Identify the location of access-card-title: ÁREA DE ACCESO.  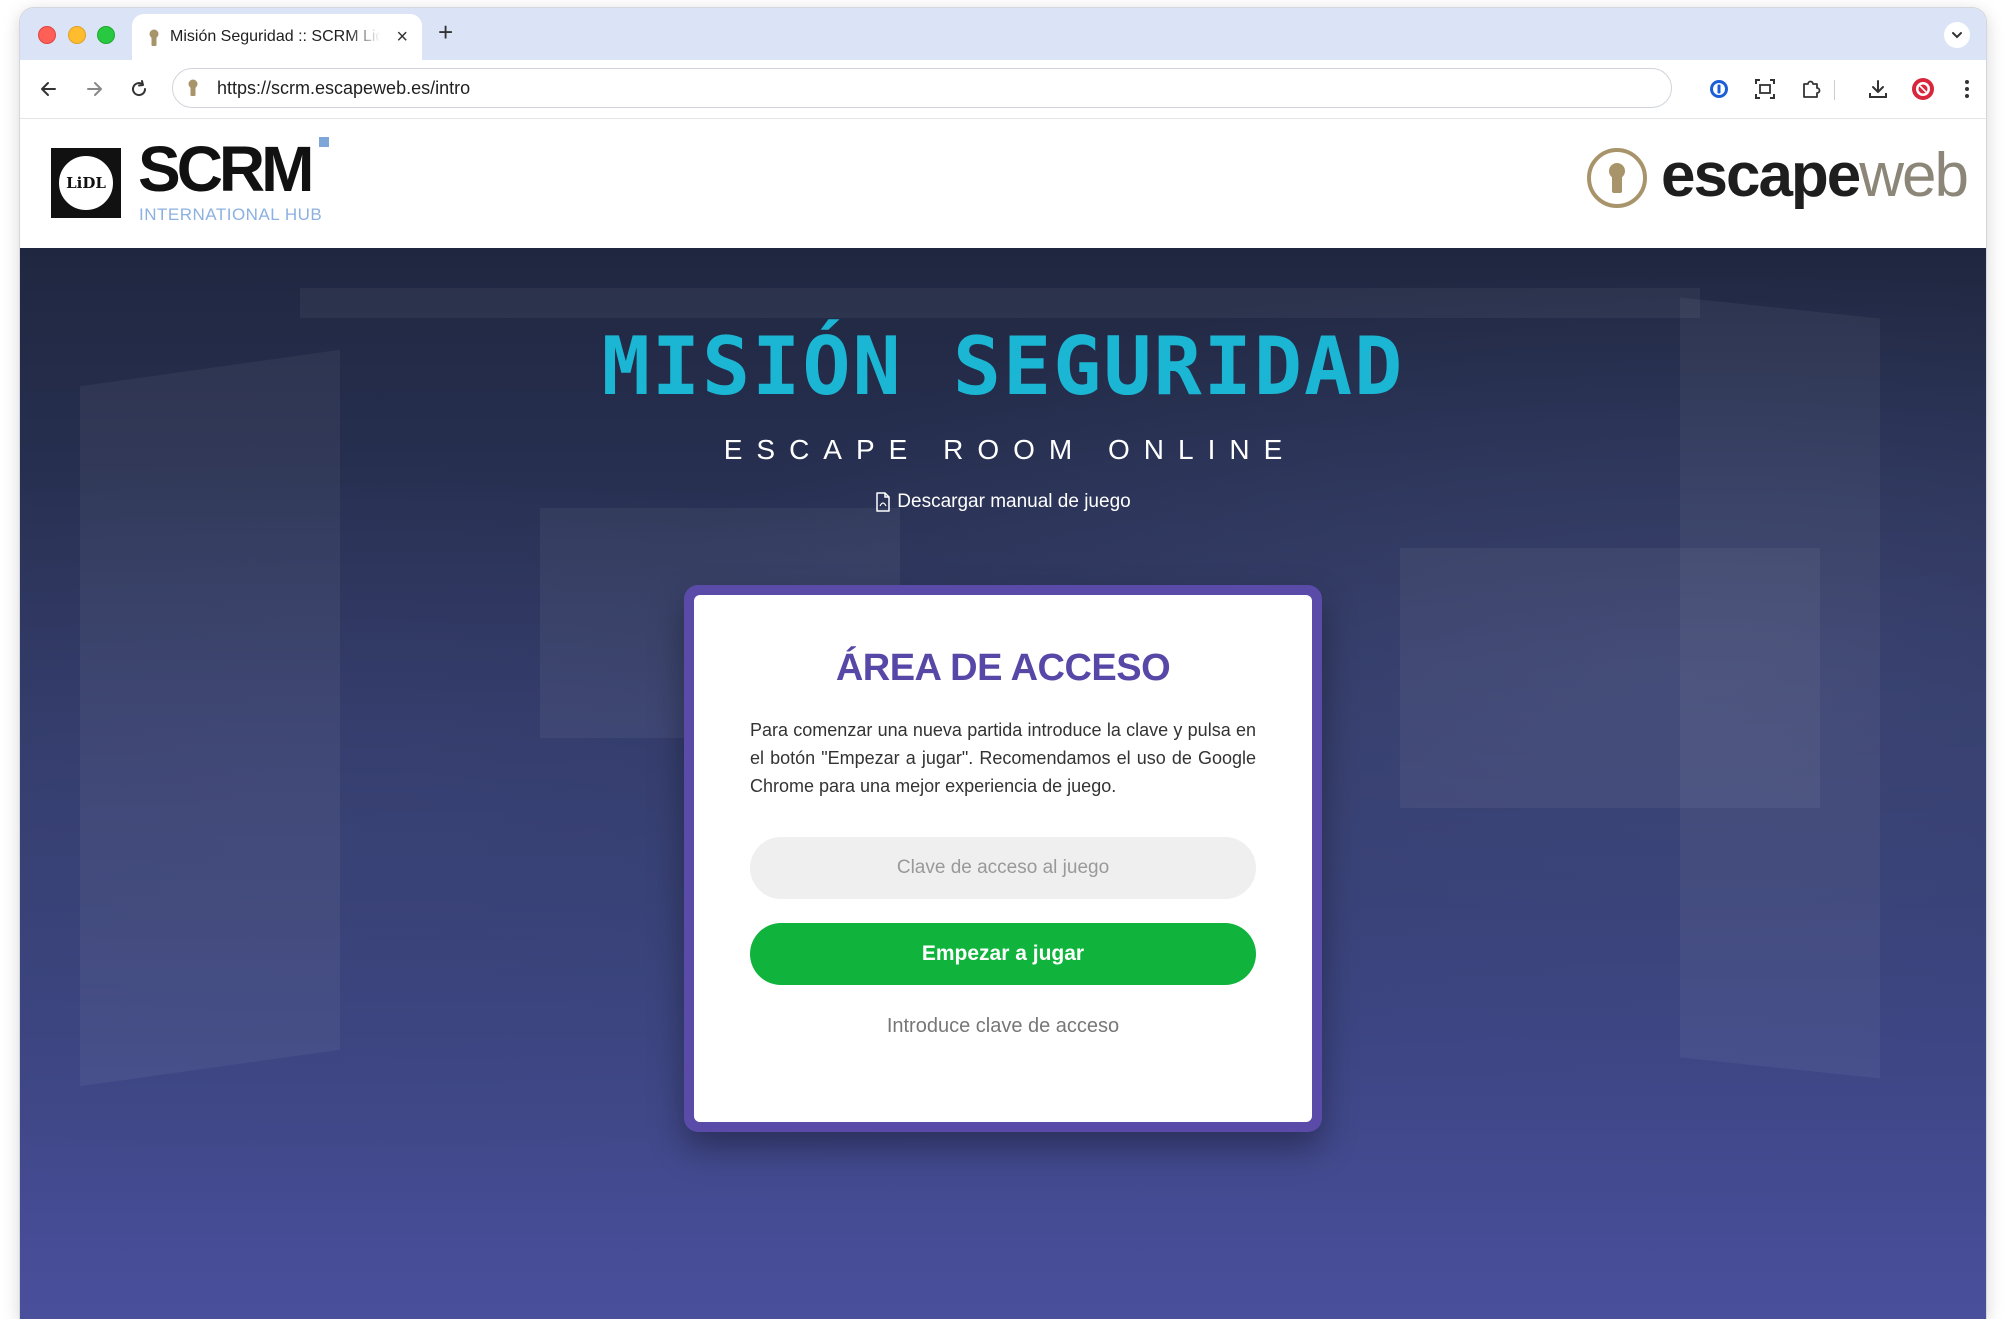
(1003, 668).